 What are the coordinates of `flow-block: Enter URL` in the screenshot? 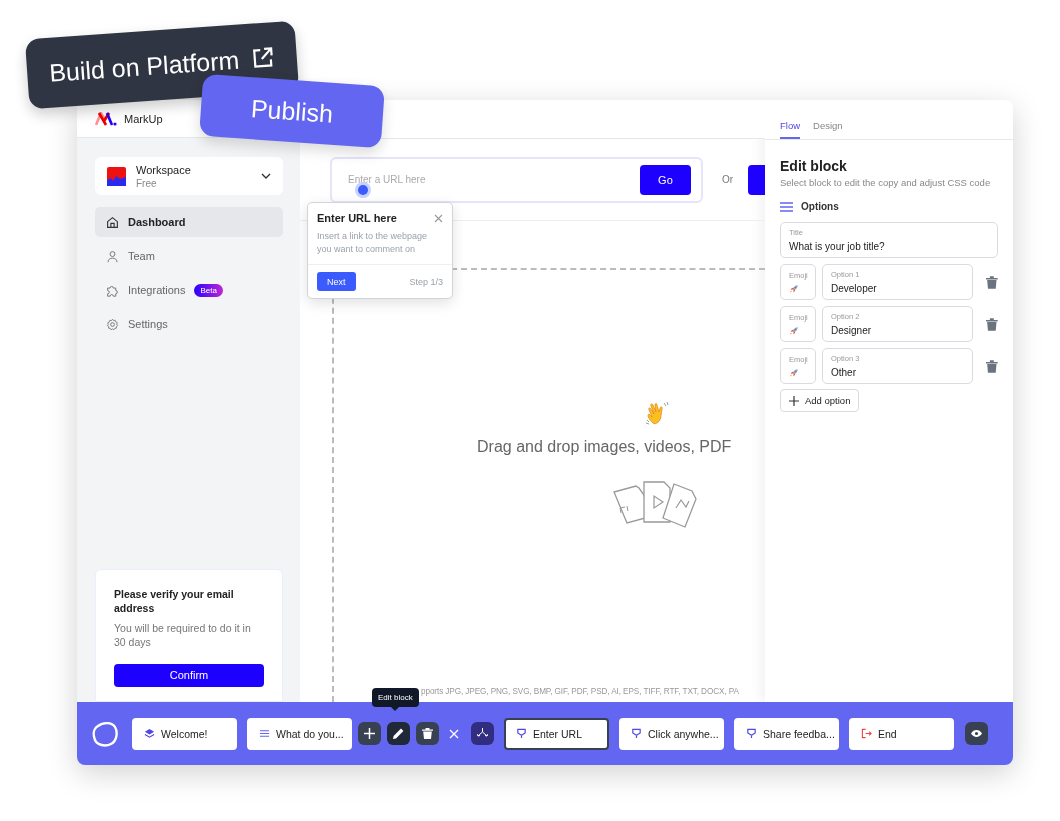 It's located at (556, 733).